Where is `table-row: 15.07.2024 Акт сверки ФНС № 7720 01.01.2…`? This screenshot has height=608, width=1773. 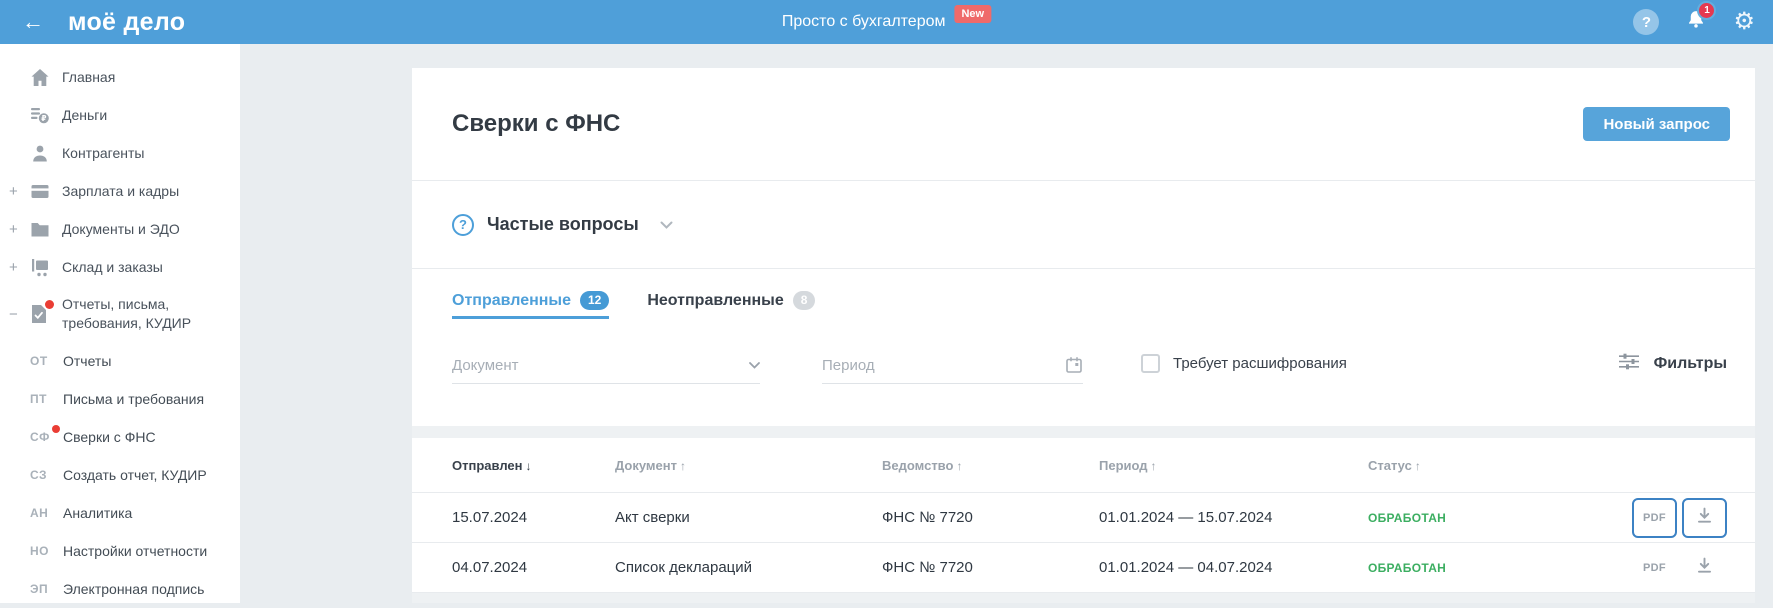
table-row: 15.07.2024 Акт сверки ФНС № 7720 01.01.2… is located at coordinates (1083, 518).